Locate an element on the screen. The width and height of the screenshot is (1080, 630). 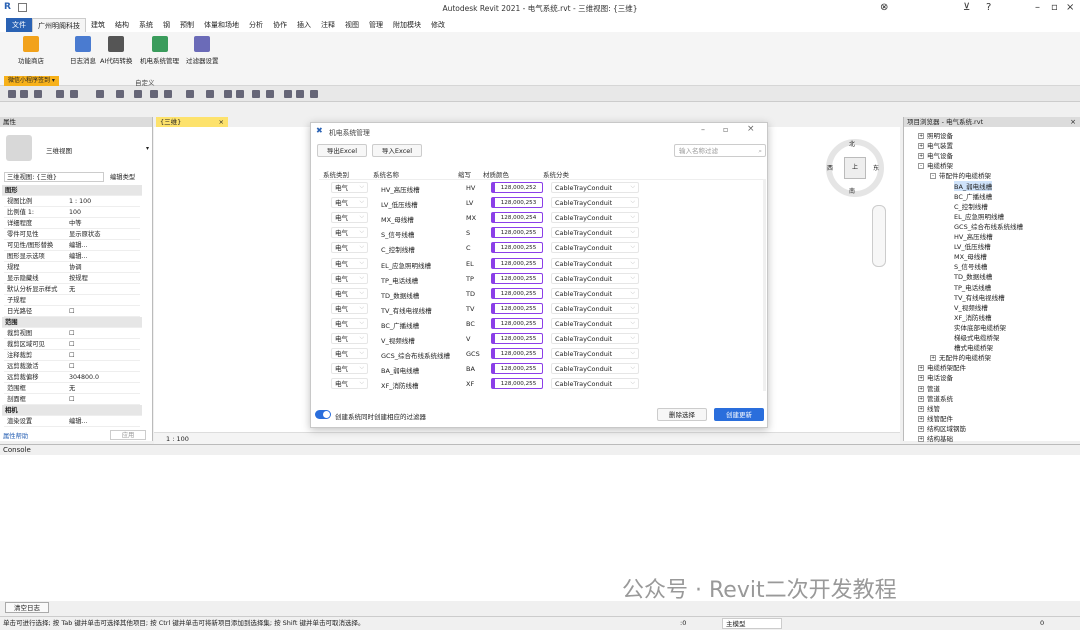
property-row: 规程 协调 is located at coordinates (72, 267).